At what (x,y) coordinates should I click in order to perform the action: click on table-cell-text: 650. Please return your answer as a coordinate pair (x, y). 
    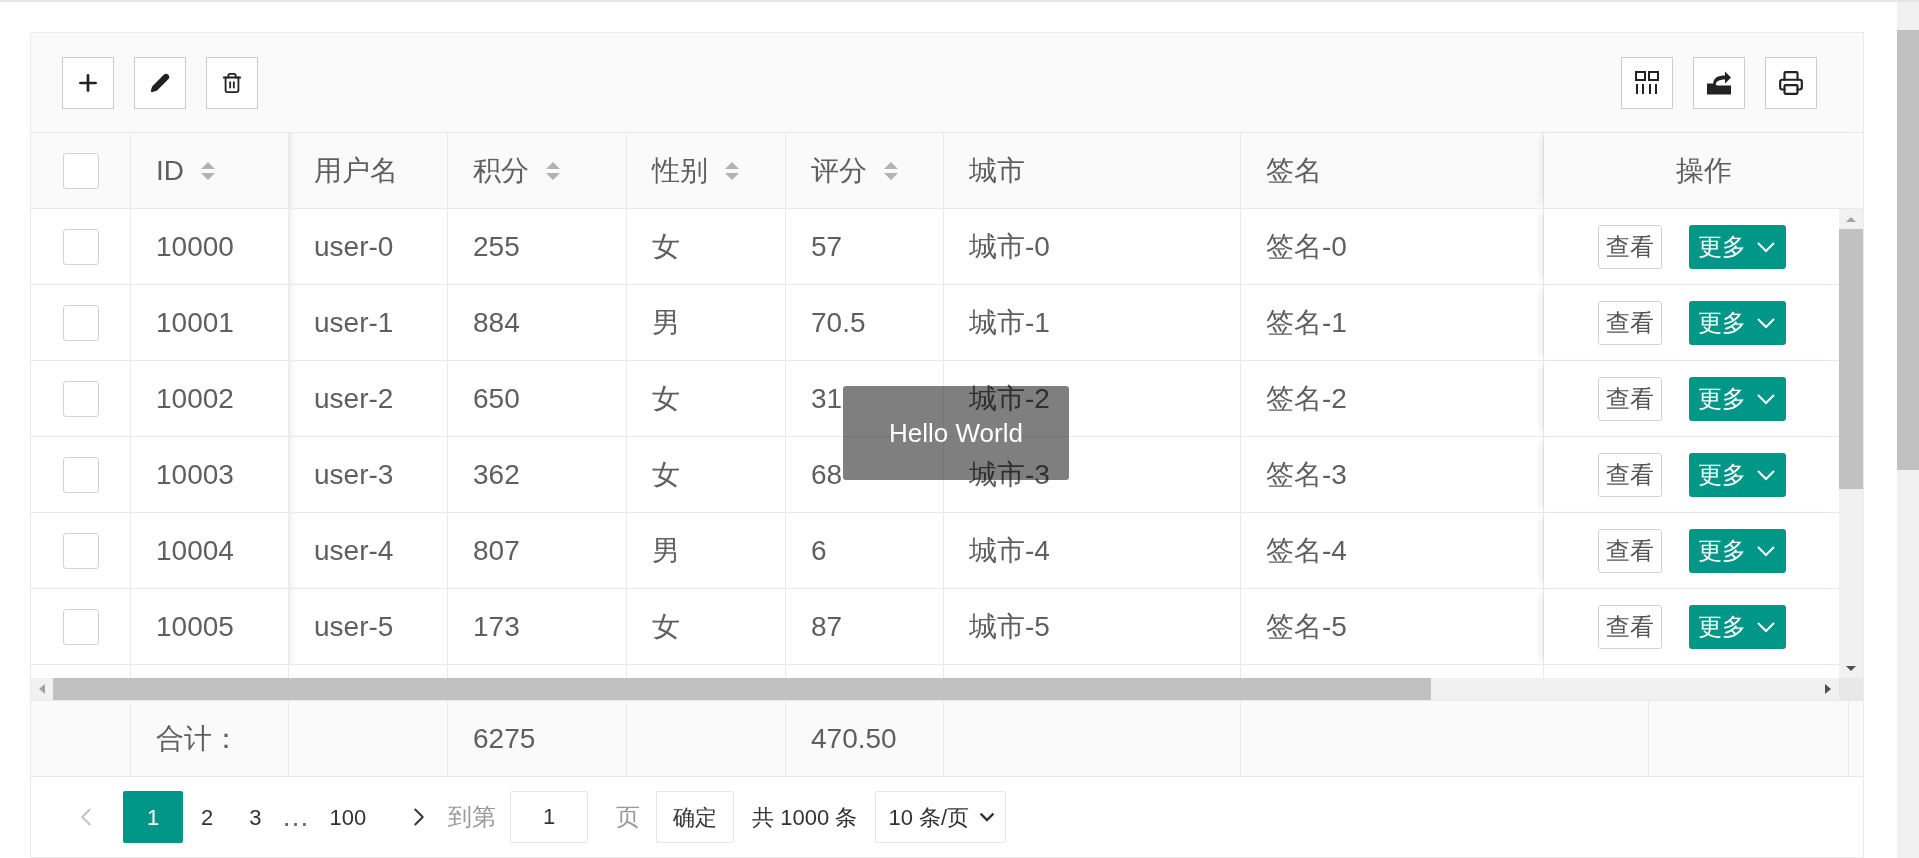
    Looking at the image, I should click on (496, 398).